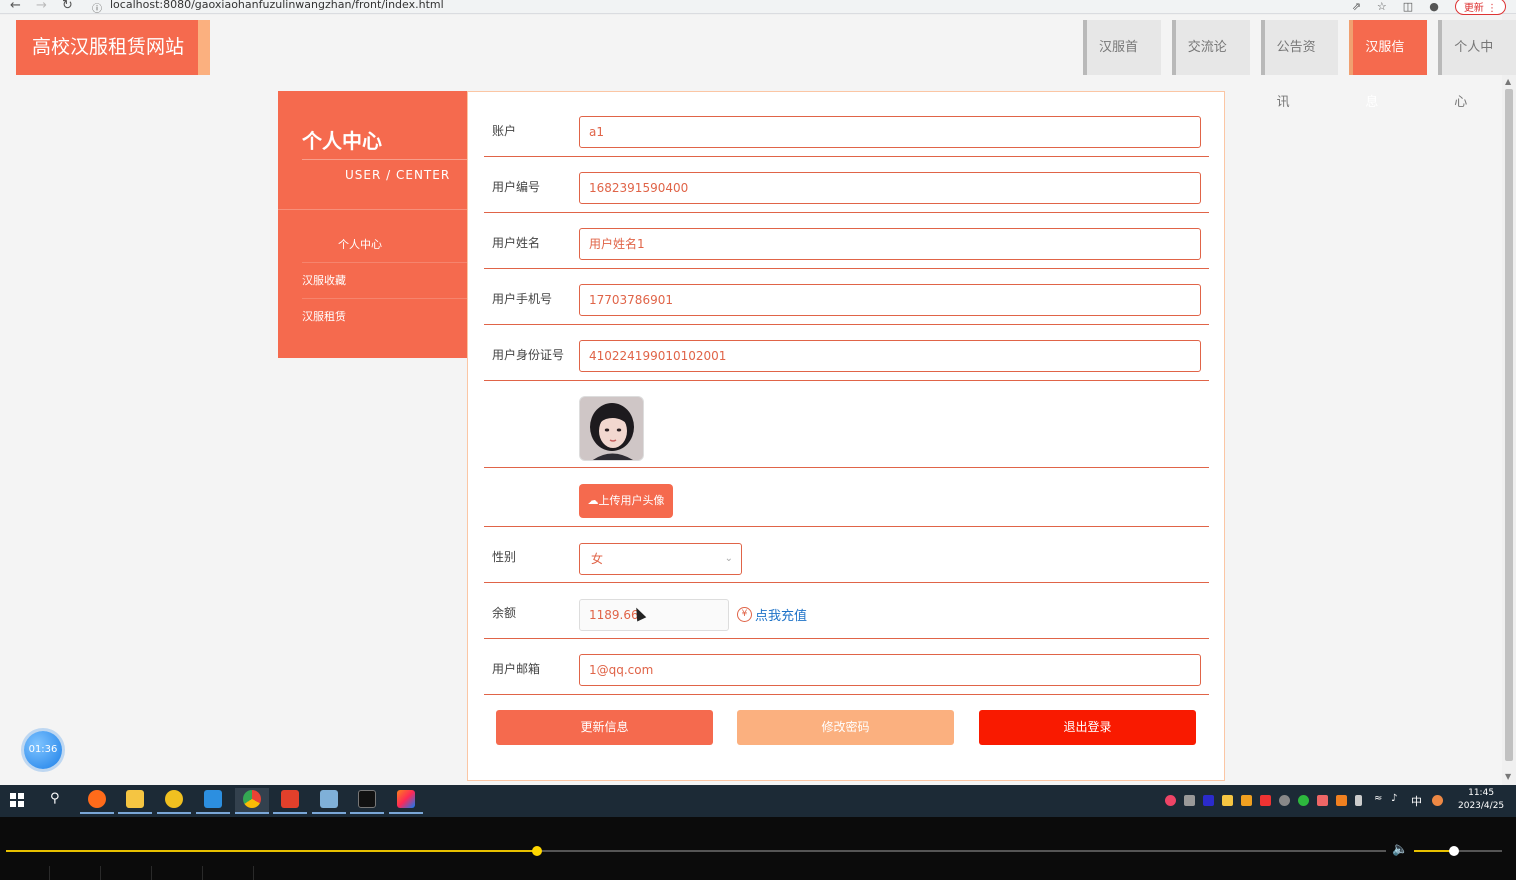 The width and height of the screenshot is (1516, 880). I want to click on tray-gpu-icon, so click(1284, 800).